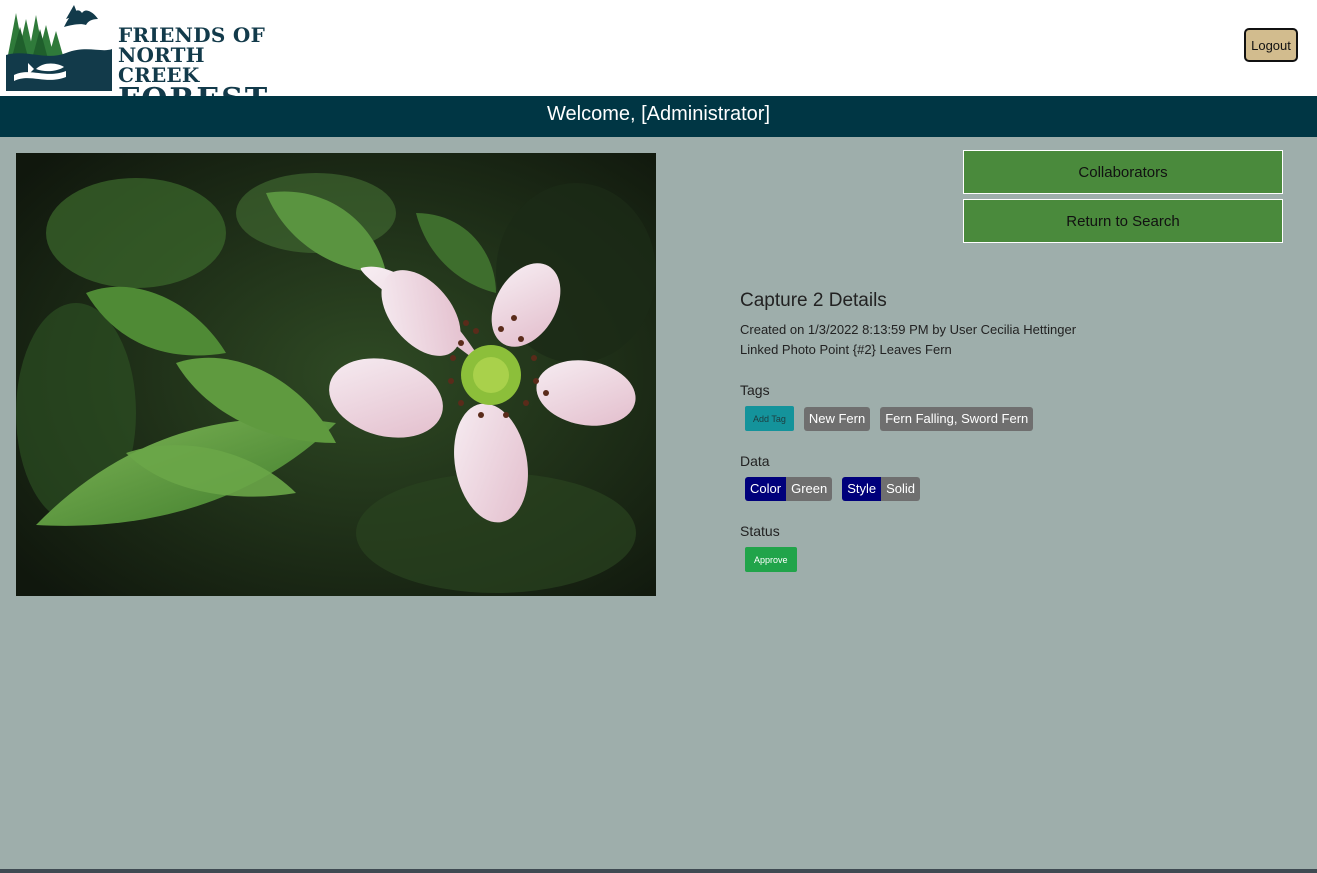 The height and width of the screenshot is (873, 1317). What do you see at coordinates (846, 349) in the screenshot?
I see `linked-photo-point: Linked Photo Point {#2} Leaves Fern` at bounding box center [846, 349].